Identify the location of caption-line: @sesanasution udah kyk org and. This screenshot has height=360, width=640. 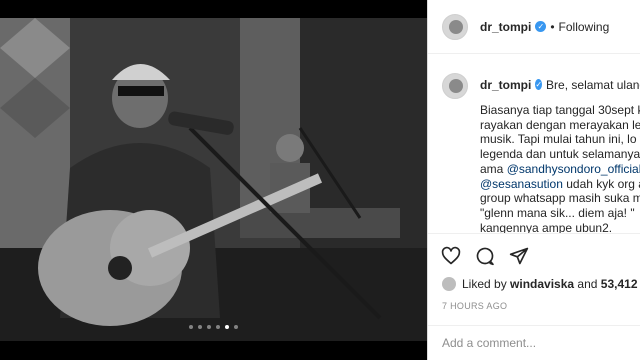
(560, 184).